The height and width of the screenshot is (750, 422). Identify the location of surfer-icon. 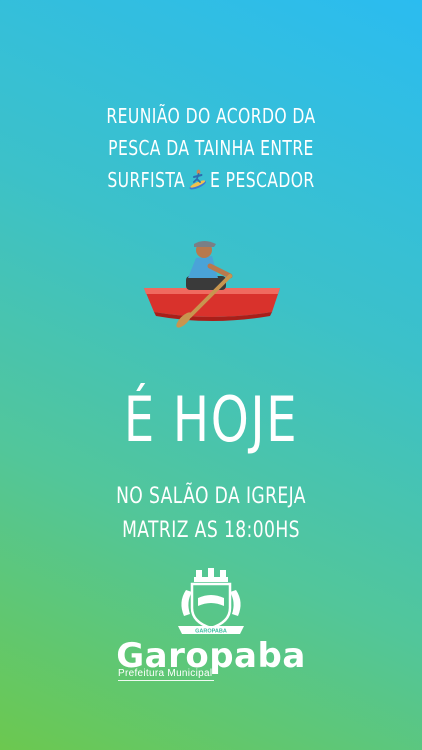
(197, 183).